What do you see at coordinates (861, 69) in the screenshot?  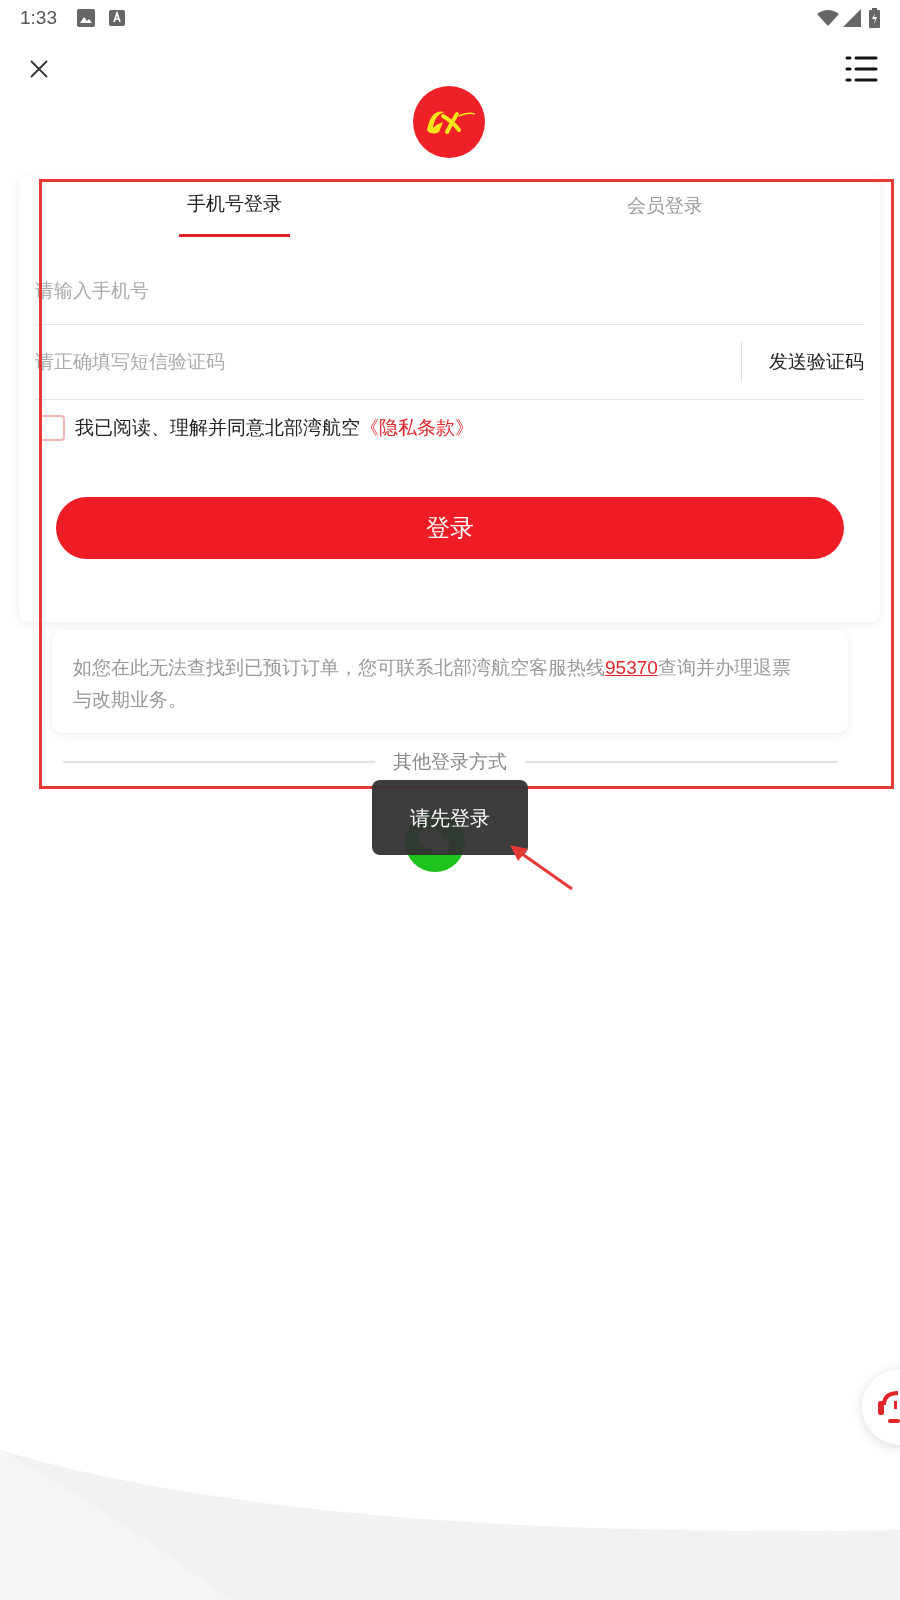 I see `menu-icon` at bounding box center [861, 69].